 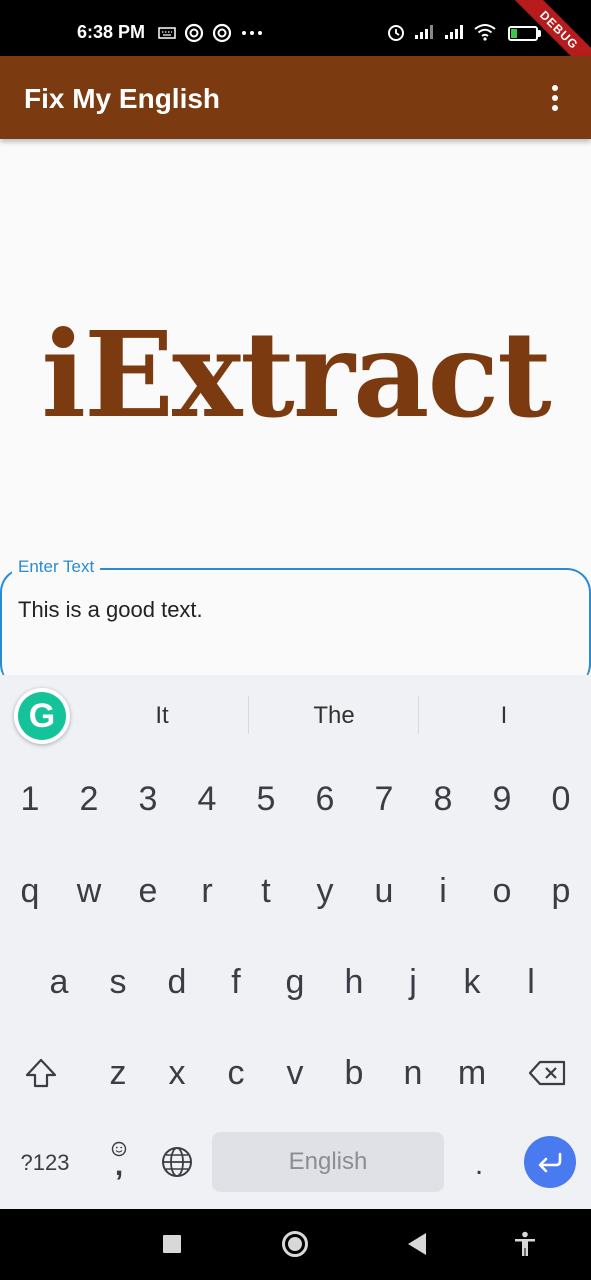 I want to click on more-dots-icon, so click(x=252, y=33).